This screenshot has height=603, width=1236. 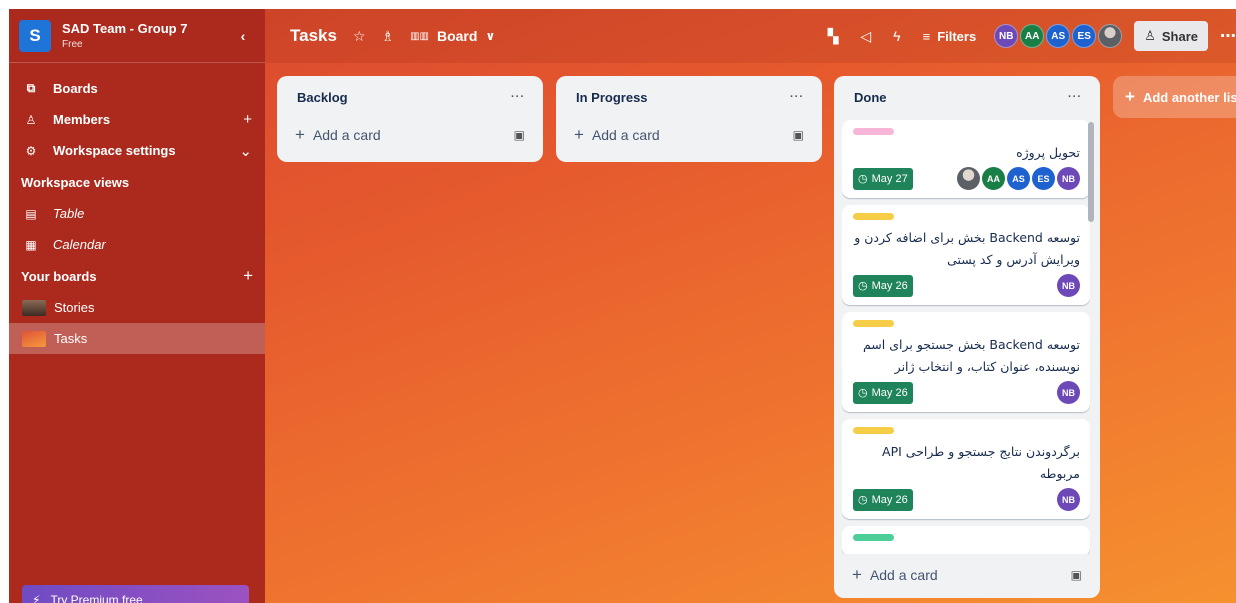 I want to click on table-icon: ▤, so click(x=31, y=213).